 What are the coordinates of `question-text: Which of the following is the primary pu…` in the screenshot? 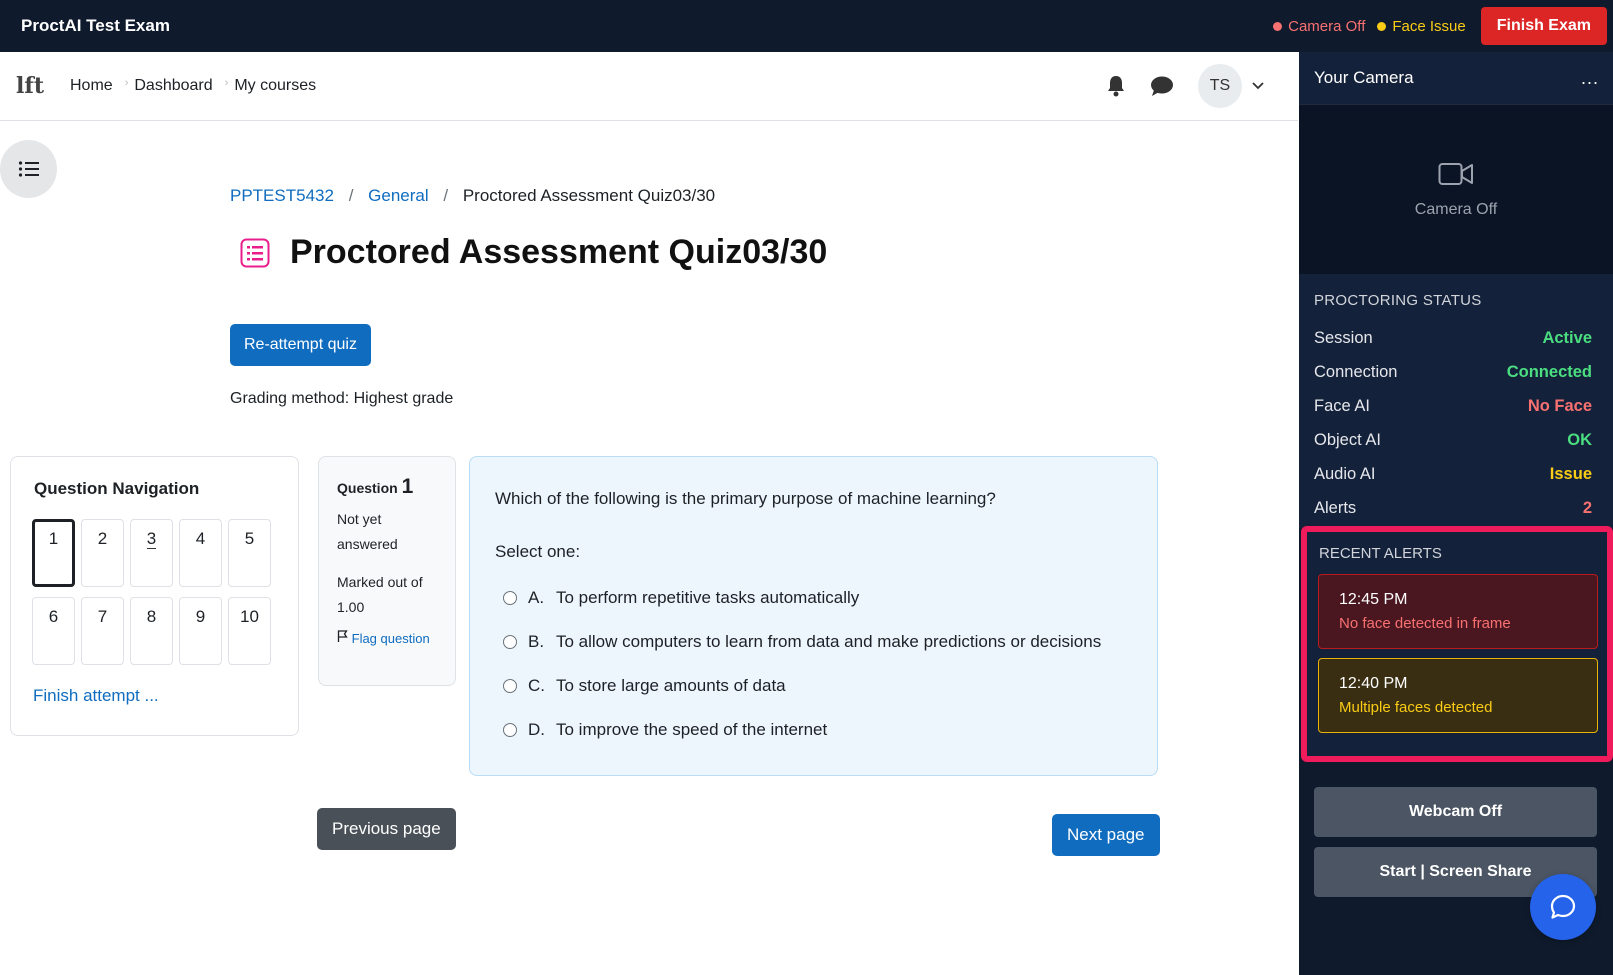 It's located at (745, 498).